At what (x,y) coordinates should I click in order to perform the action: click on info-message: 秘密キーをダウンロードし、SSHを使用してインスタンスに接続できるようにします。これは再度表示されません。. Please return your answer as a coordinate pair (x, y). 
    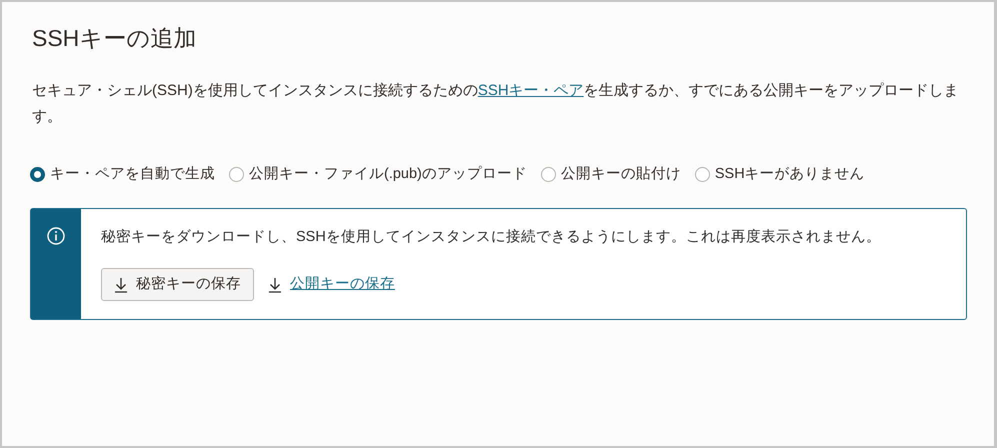
    Looking at the image, I should click on (491, 237).